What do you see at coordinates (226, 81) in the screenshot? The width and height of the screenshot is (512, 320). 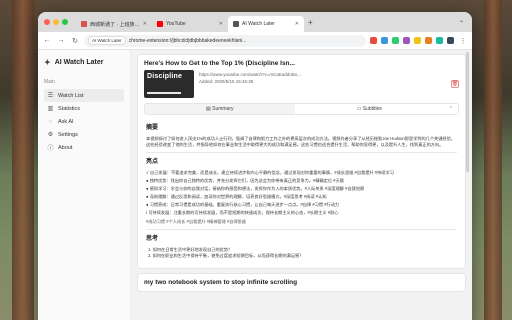 I see `added-date: Added: 2025/5/15 15:46:38` at bounding box center [226, 81].